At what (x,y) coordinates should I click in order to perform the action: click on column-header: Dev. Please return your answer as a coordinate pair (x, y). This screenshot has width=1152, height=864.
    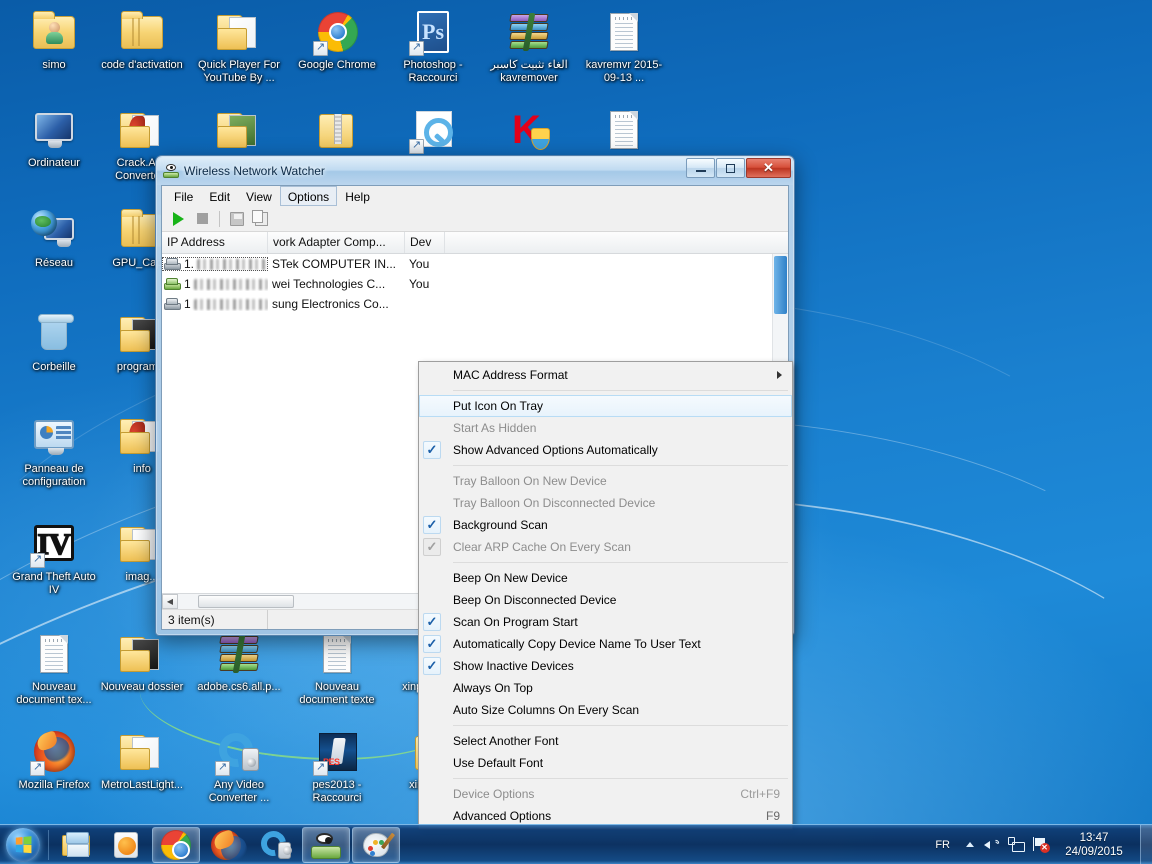
    Looking at the image, I should click on (425, 242).